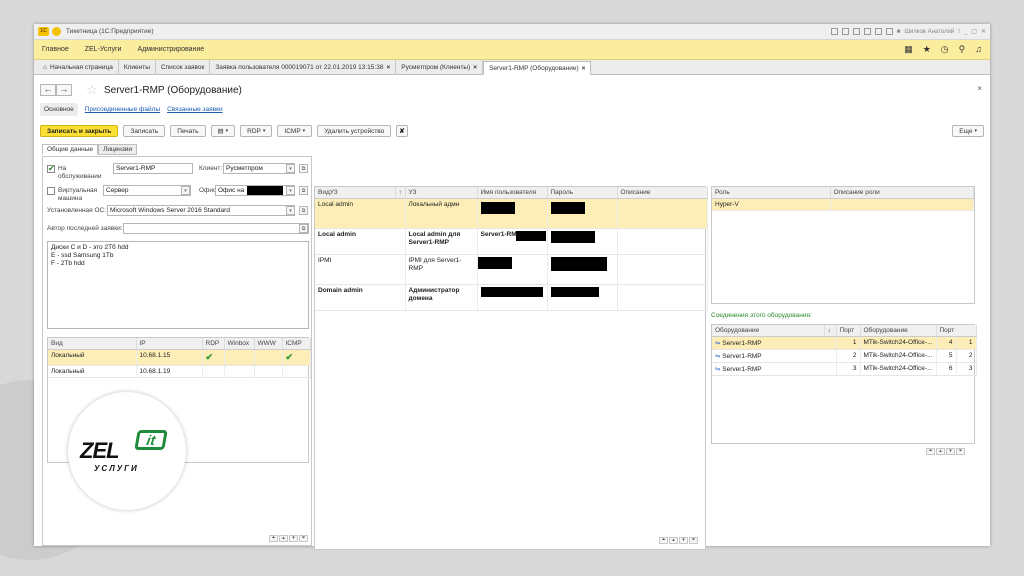 This screenshot has width=1024, height=576. What do you see at coordinates (122, 109) in the screenshot?
I see `subtab-attached-files: Присоединенные файлы` at bounding box center [122, 109].